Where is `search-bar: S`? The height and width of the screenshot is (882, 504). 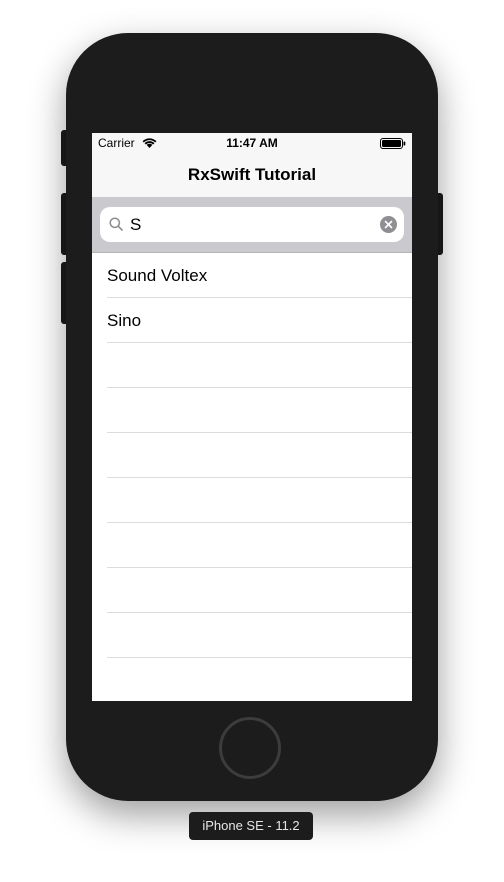 search-bar: S is located at coordinates (252, 225).